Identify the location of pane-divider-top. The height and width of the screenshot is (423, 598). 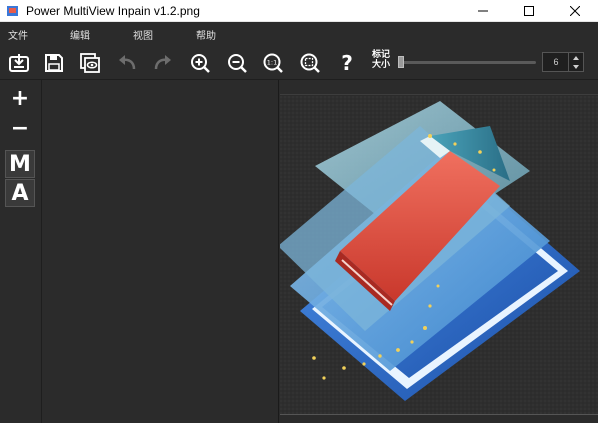
(439, 94).